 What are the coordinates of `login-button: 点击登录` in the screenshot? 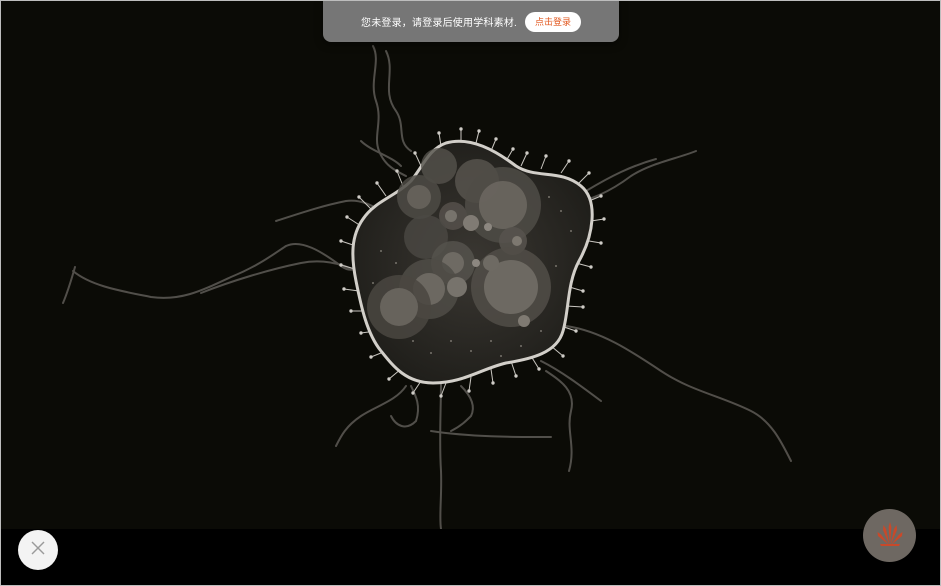 It's located at (552, 21).